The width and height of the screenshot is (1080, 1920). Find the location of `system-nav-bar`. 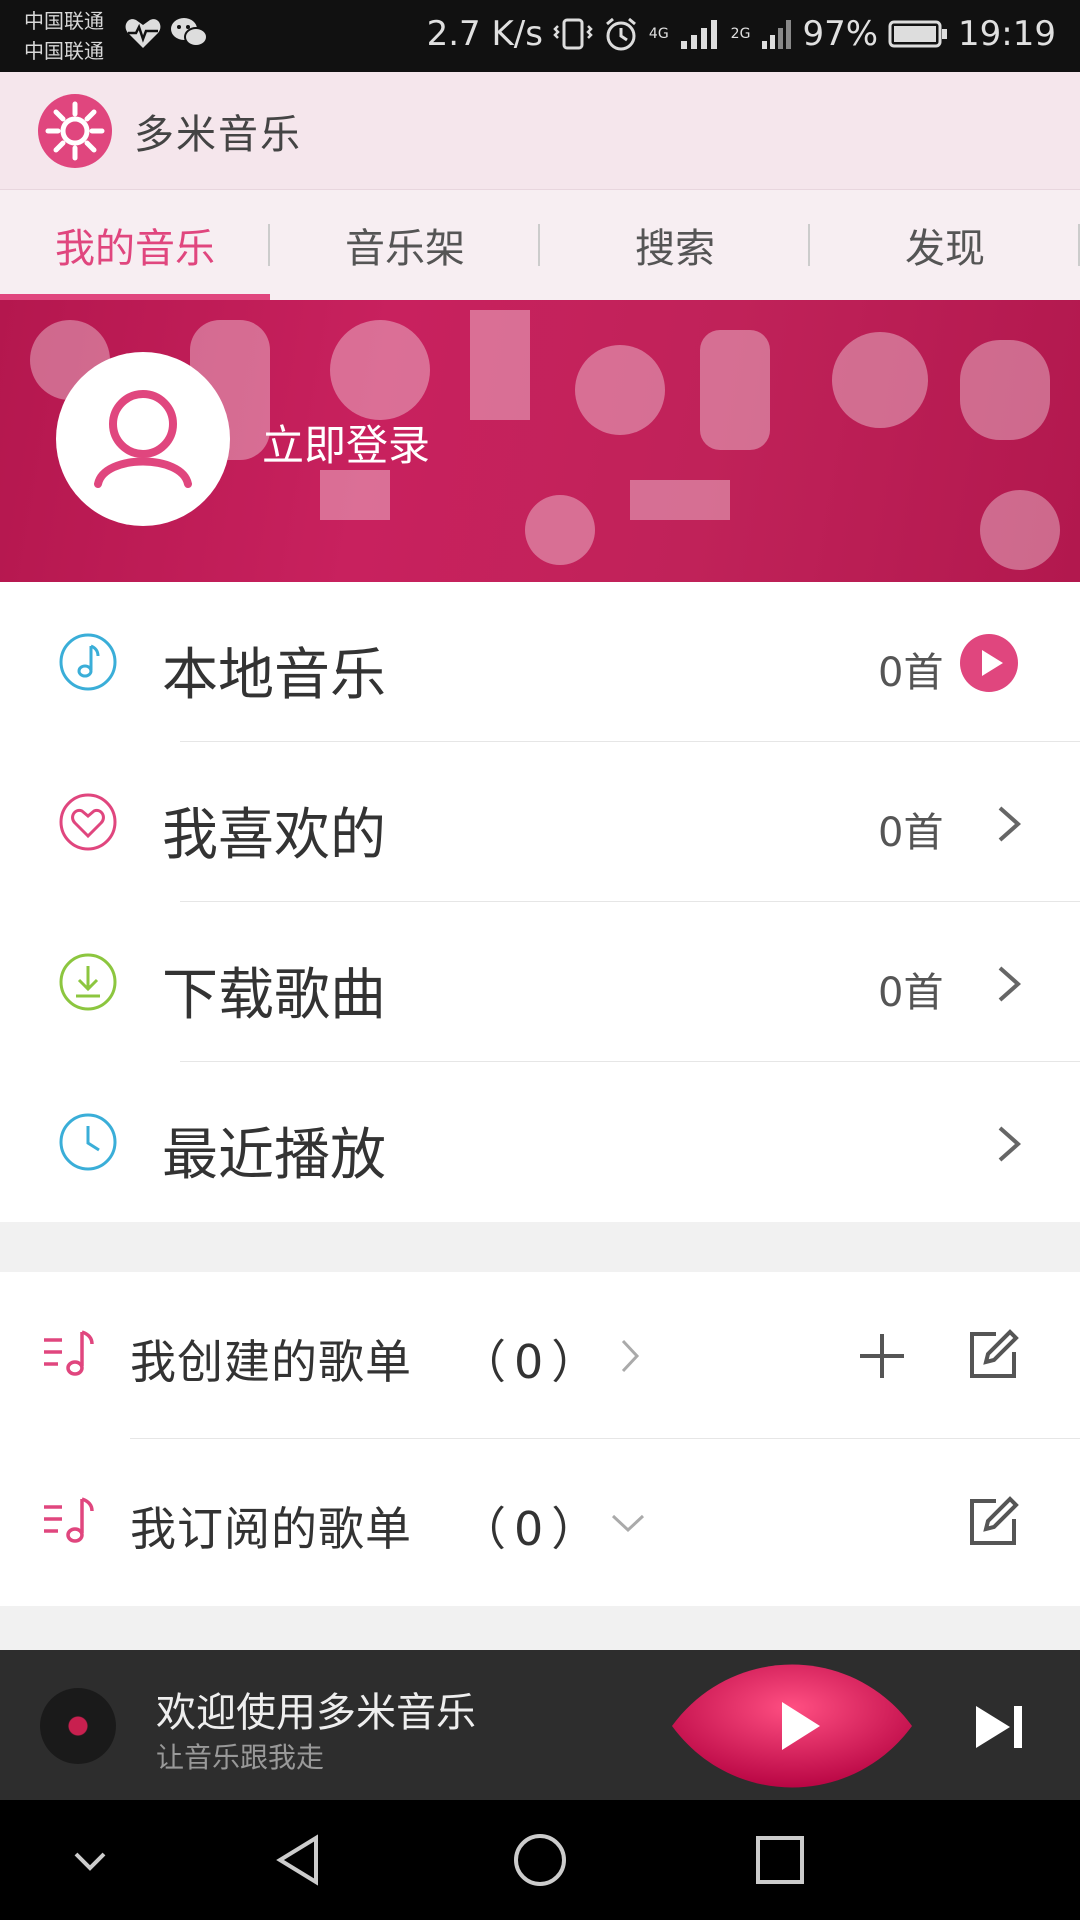

system-nav-bar is located at coordinates (540, 1860).